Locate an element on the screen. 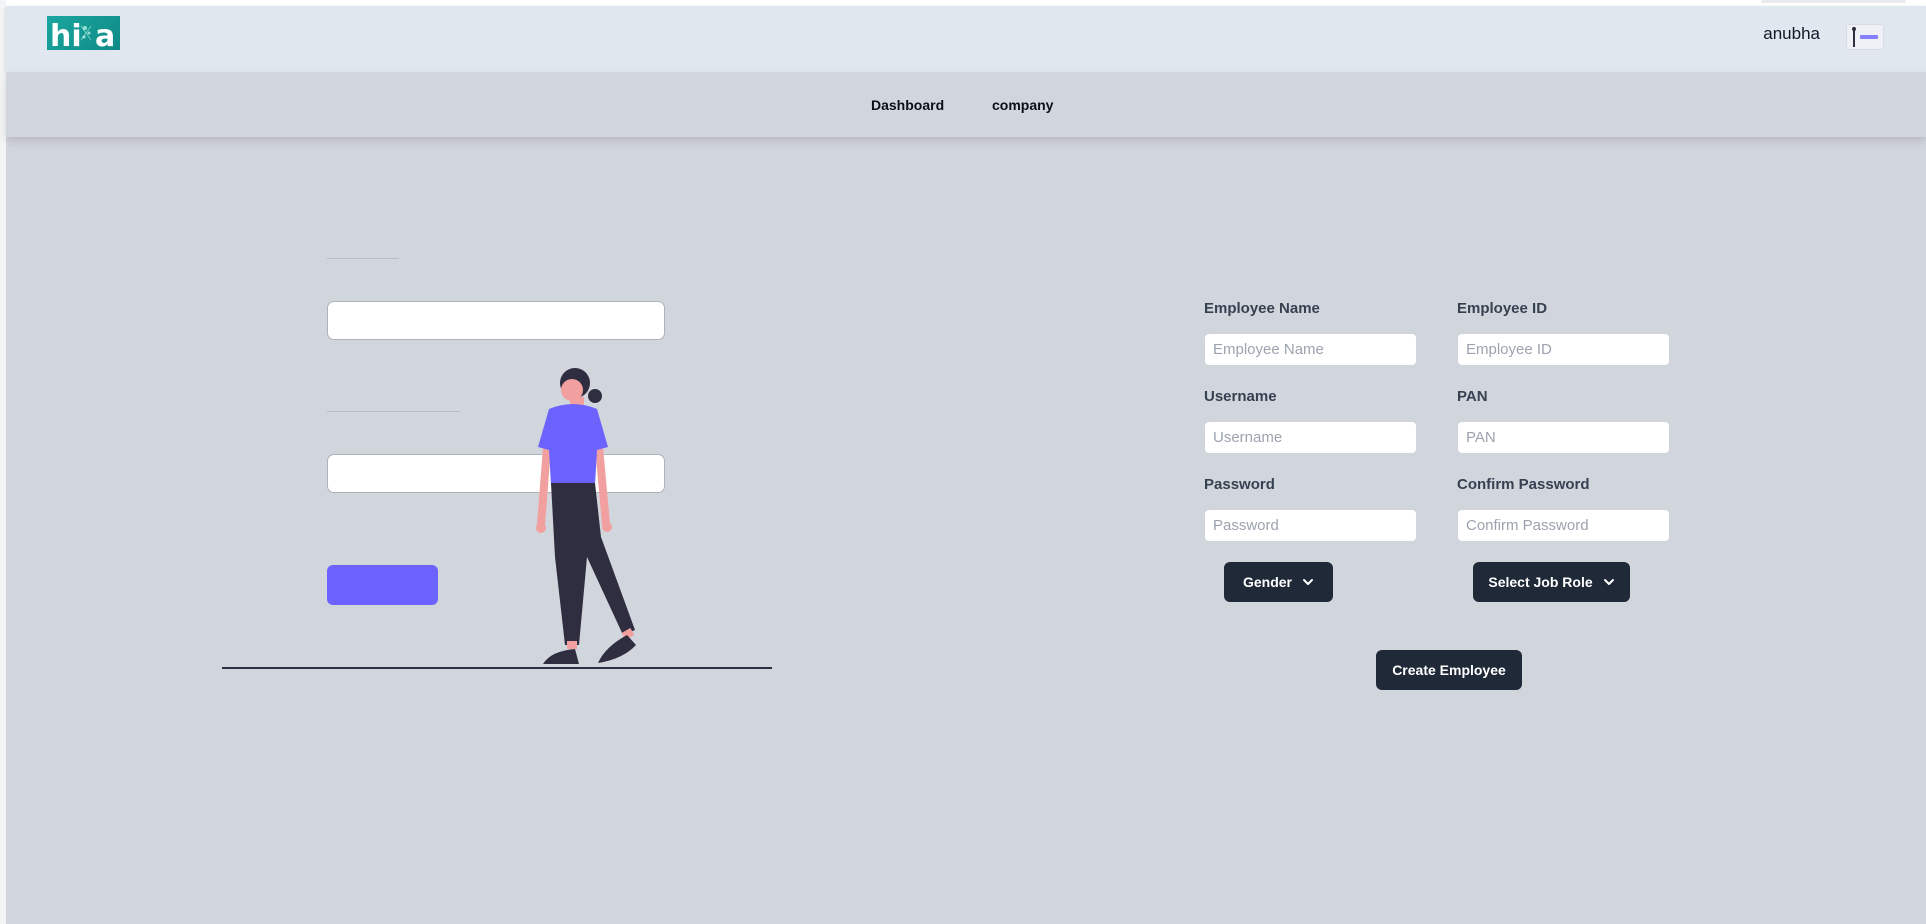 The image size is (1926, 924). gender-dropdown-button: Gender is located at coordinates (1278, 582).